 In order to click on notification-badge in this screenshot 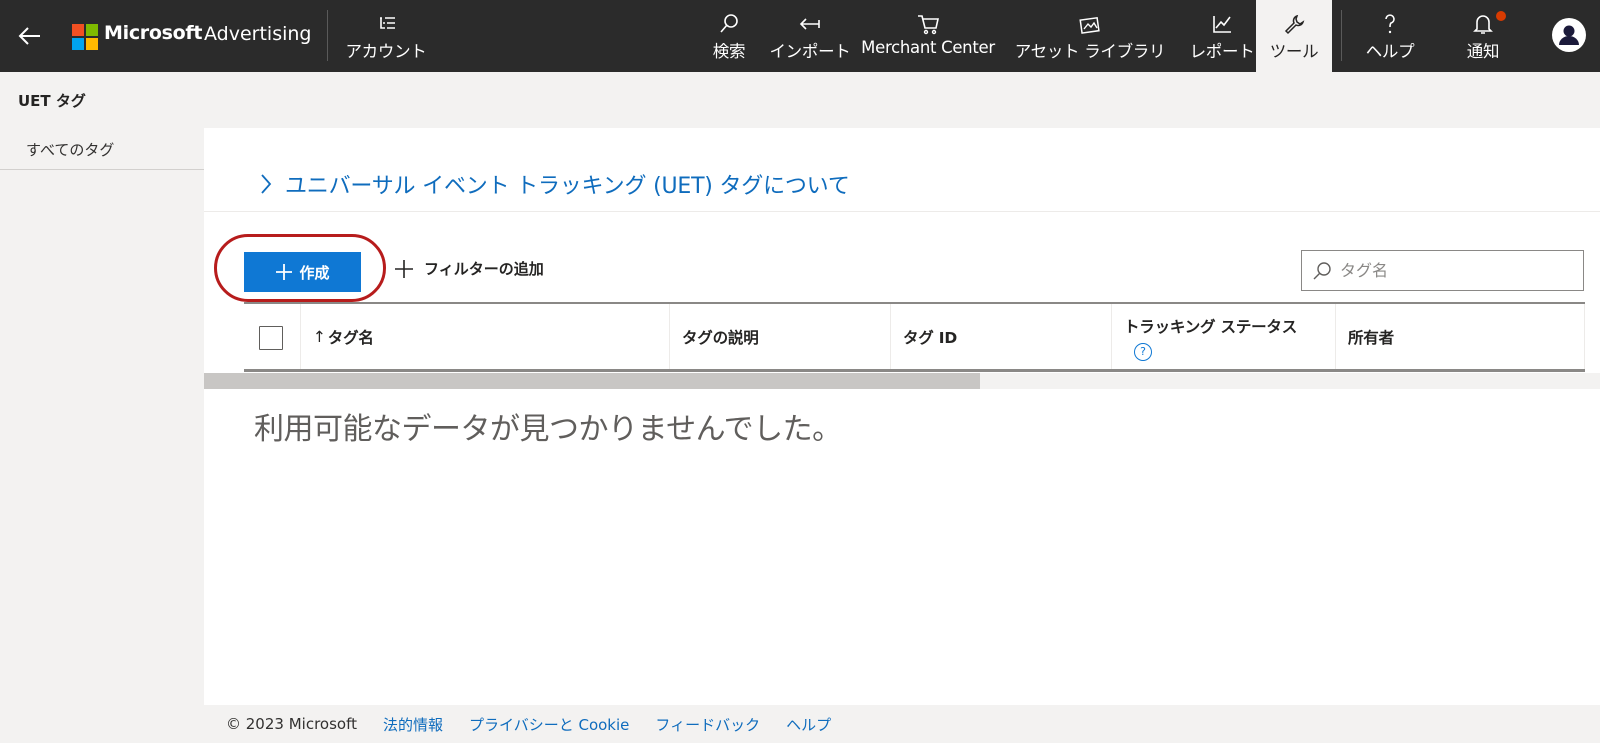, I will do `click(1501, 16)`.